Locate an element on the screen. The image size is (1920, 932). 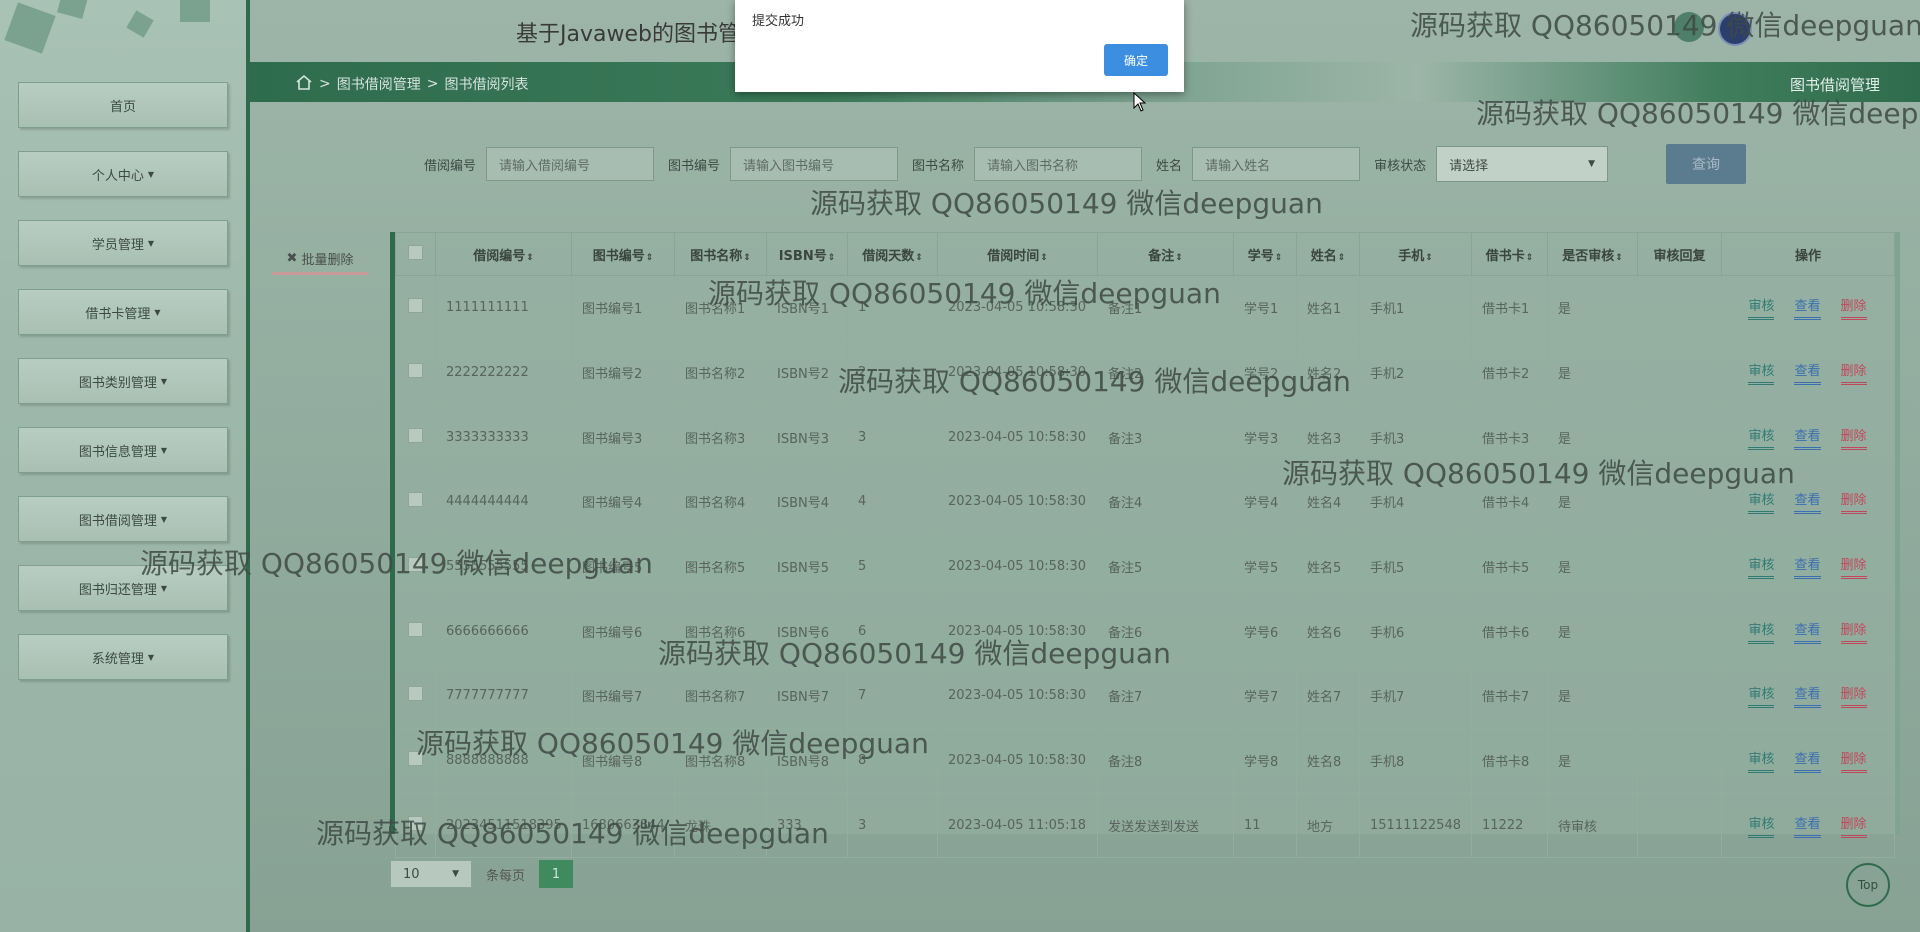
select-all-checkbox is located at coordinates (415, 254).